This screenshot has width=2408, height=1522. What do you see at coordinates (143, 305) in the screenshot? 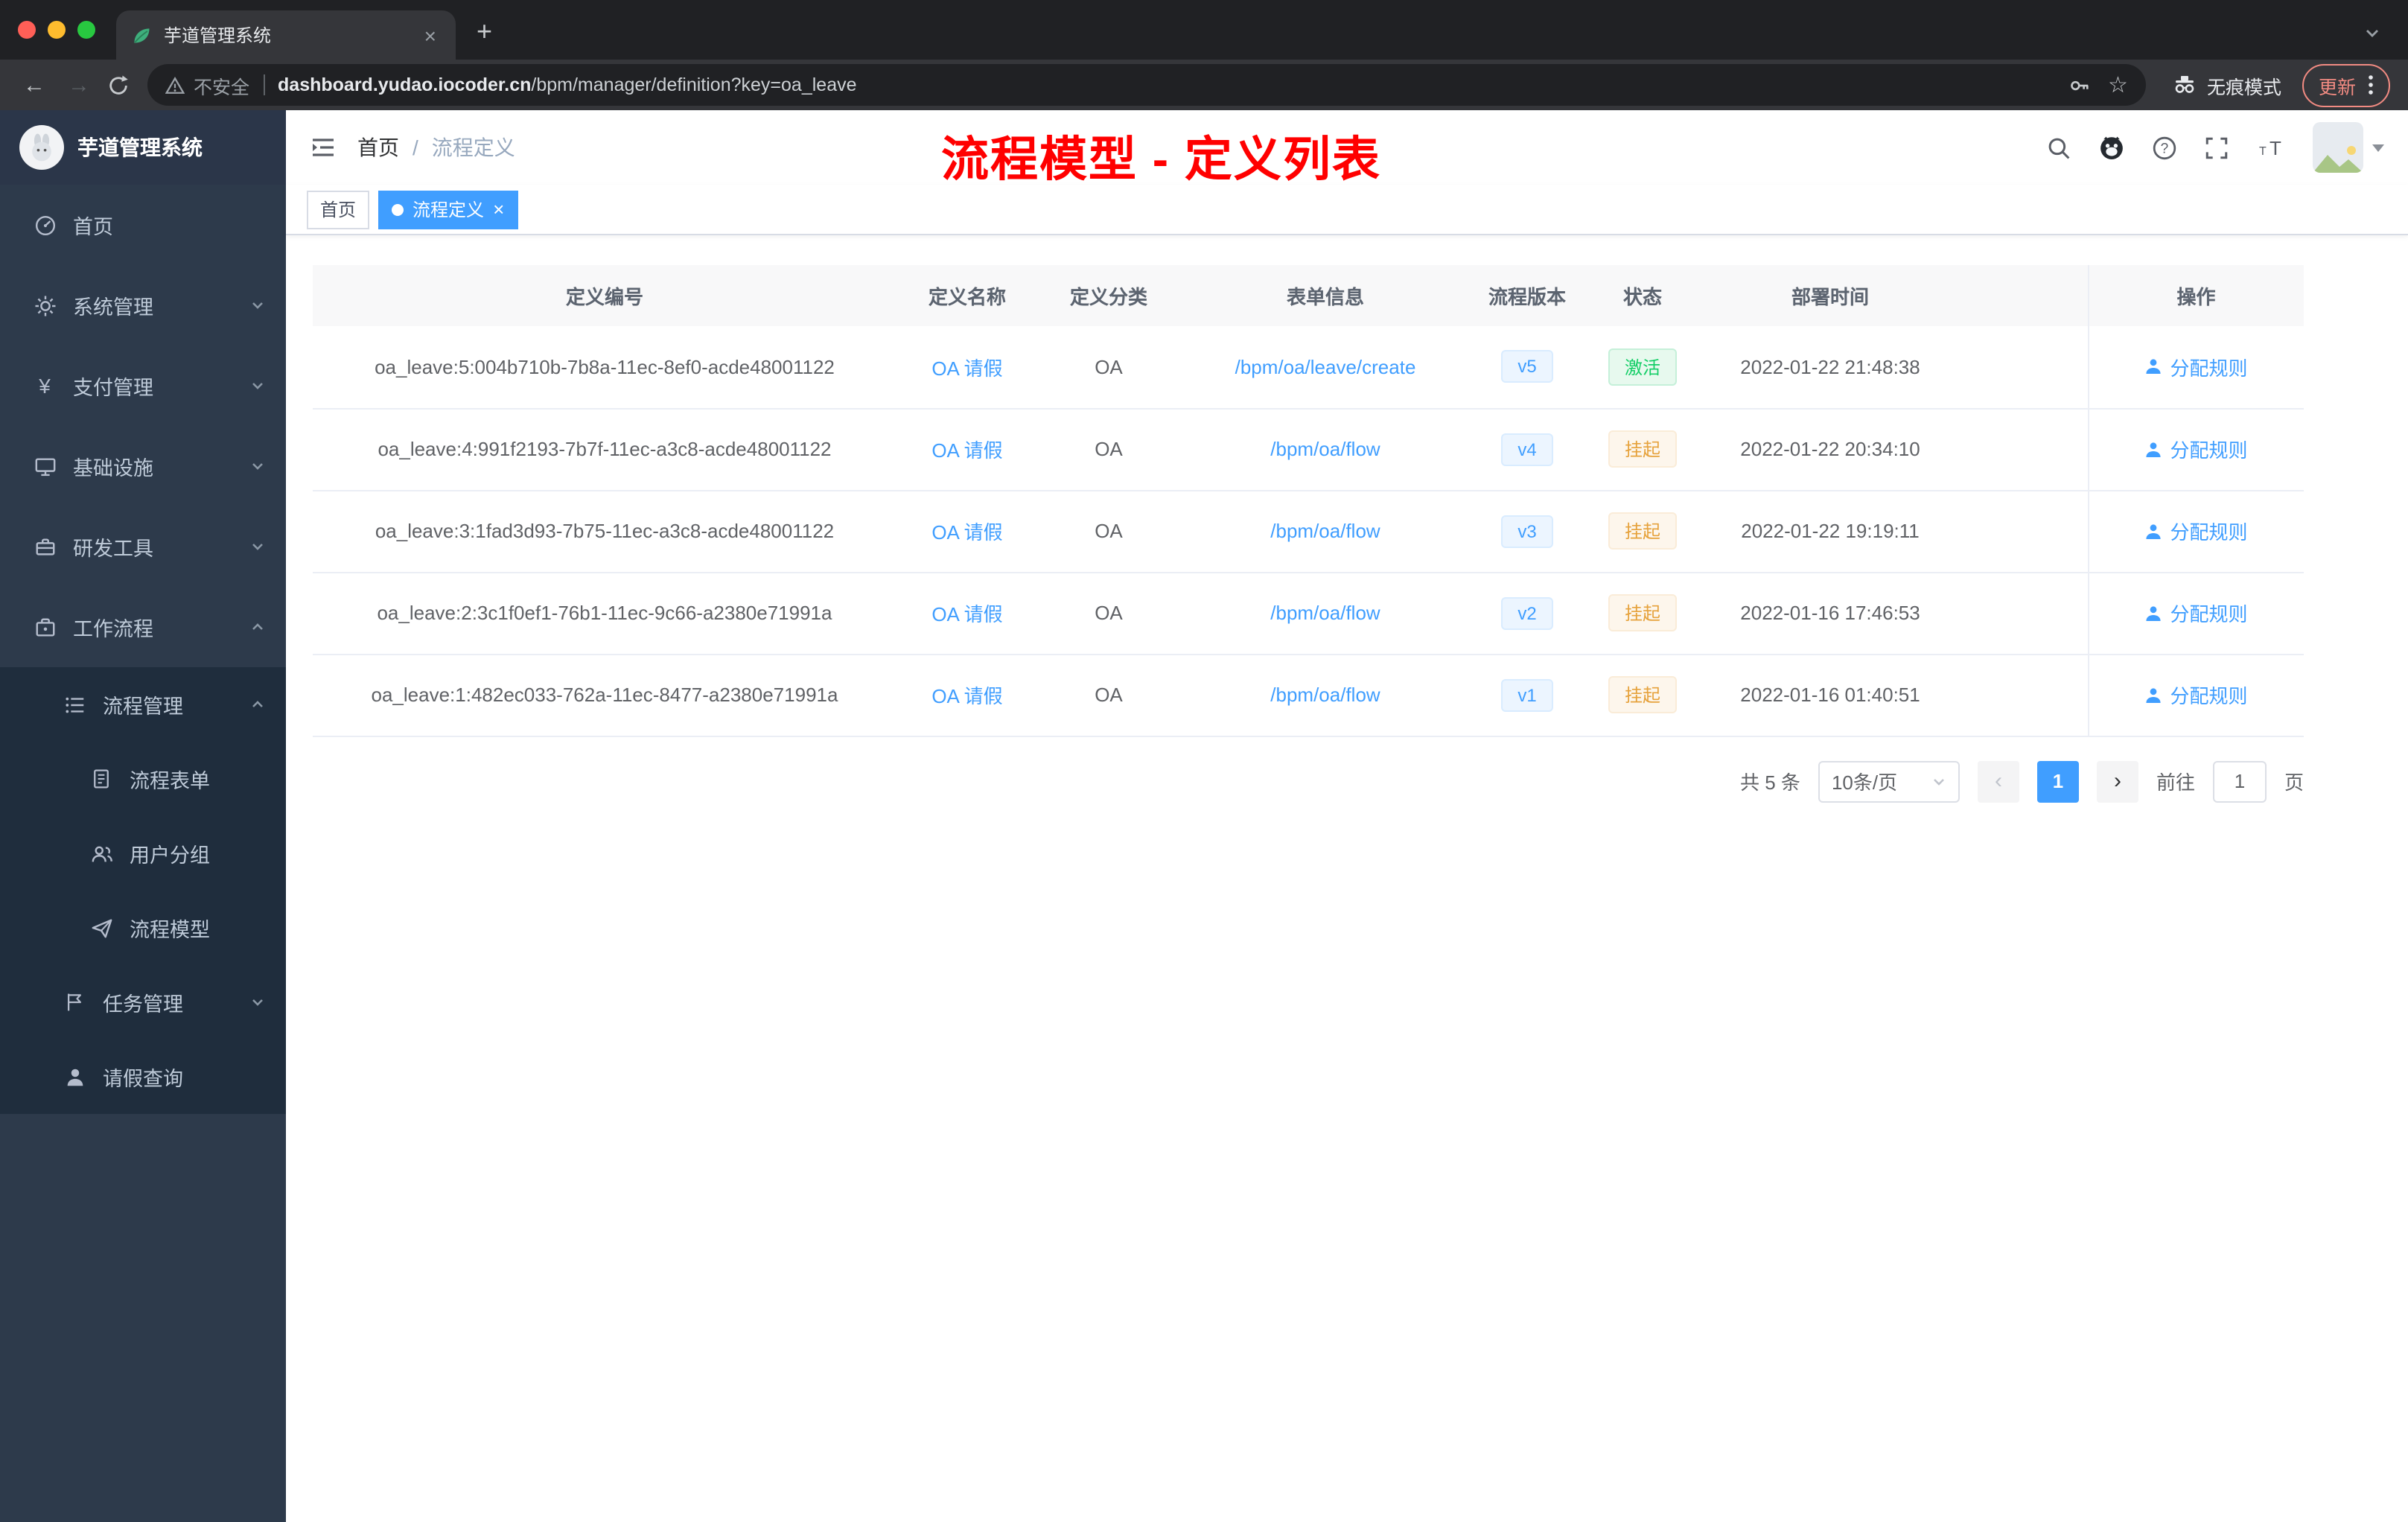
I see `sidebar-item-system: 系统管理` at bounding box center [143, 305].